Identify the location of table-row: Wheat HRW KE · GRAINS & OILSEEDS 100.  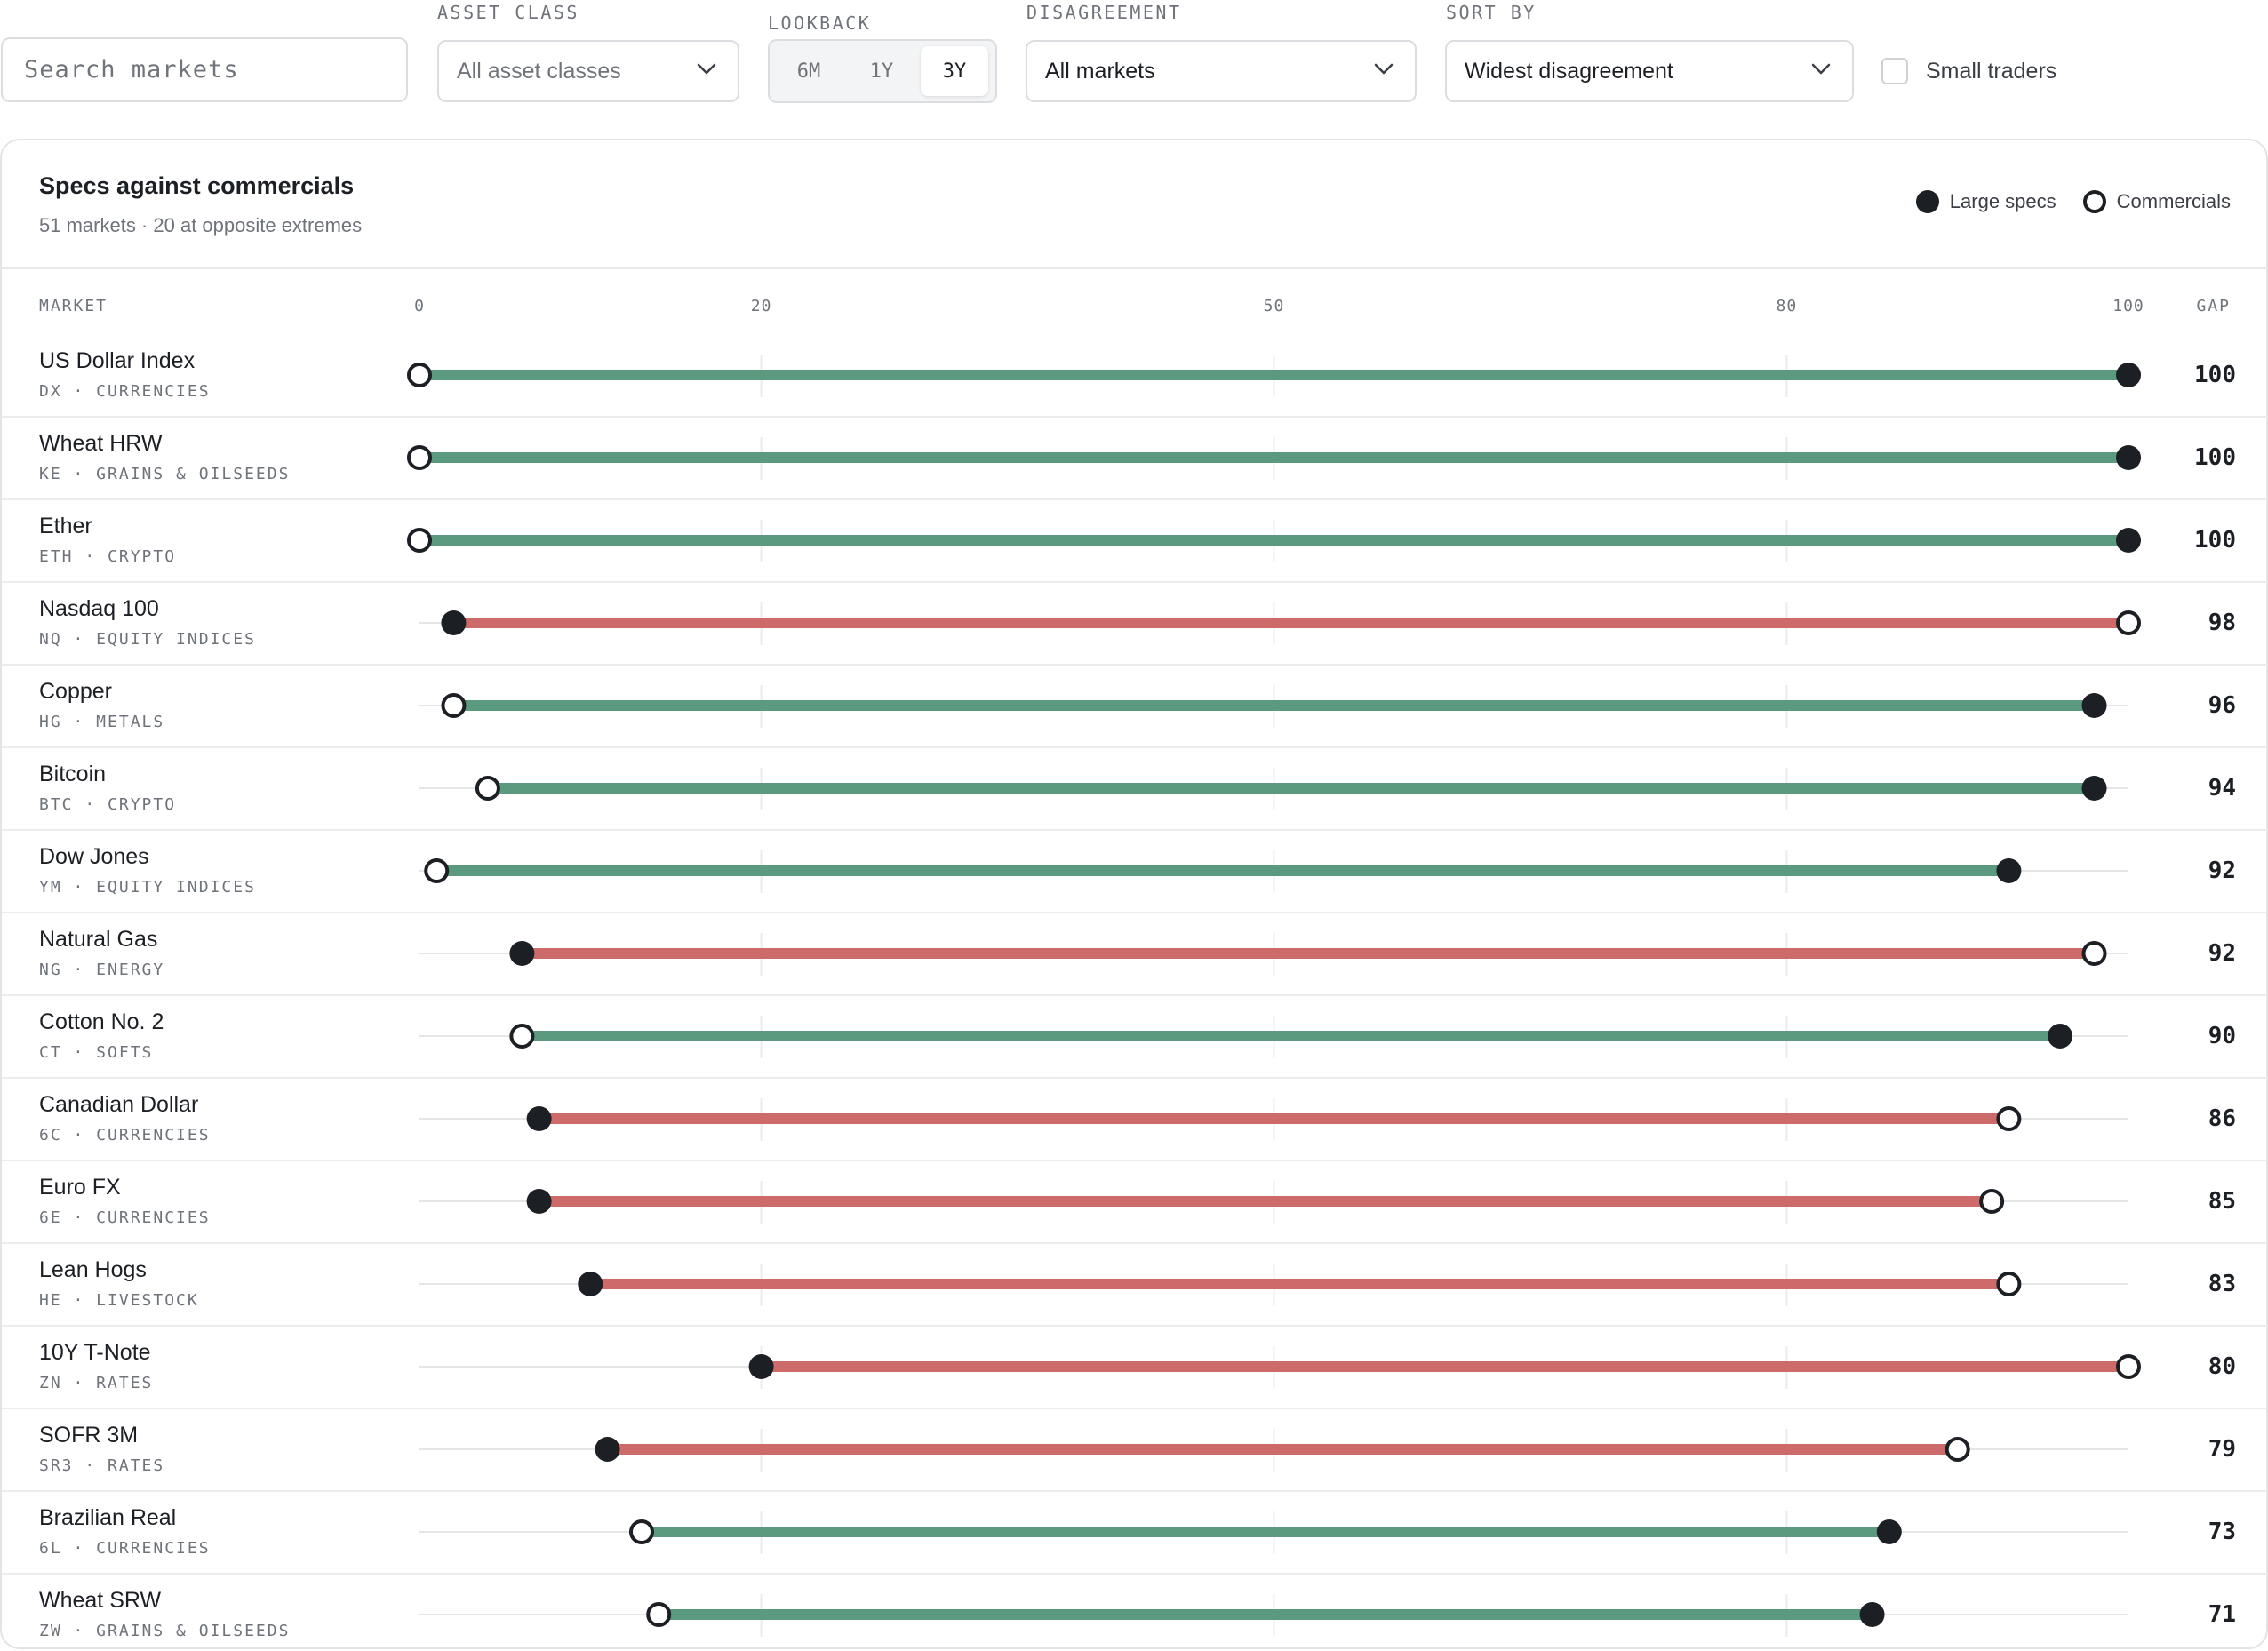
(1135, 459).